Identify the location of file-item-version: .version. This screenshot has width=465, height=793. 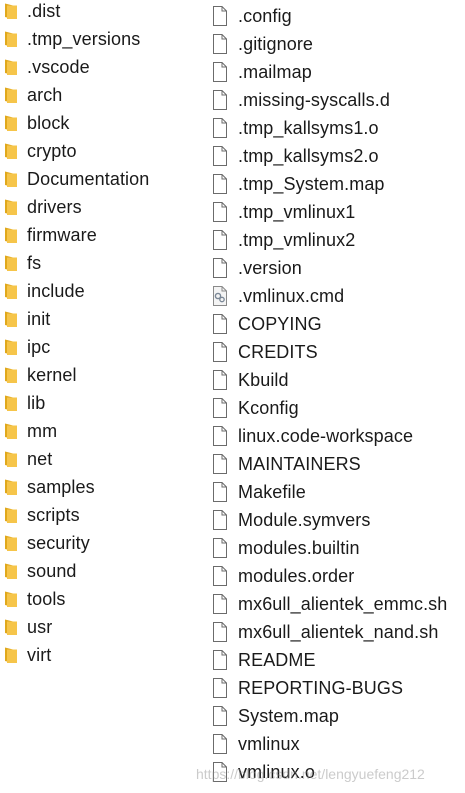
(338, 268).